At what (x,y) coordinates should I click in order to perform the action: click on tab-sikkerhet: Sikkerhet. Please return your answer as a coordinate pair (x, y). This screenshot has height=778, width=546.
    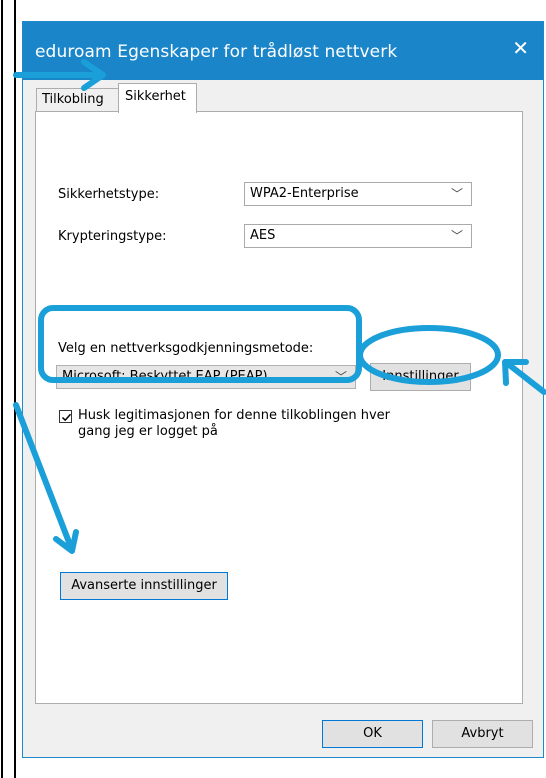
    Looking at the image, I should click on (157, 98).